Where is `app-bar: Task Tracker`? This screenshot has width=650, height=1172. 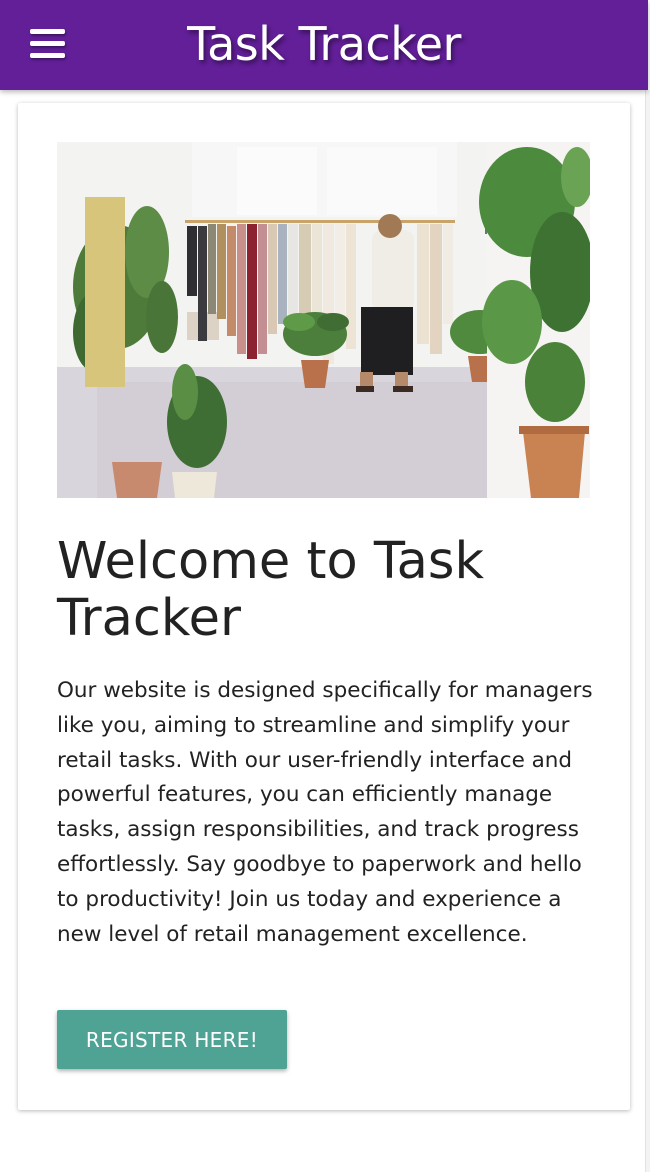 app-bar: Task Tracker is located at coordinates (324, 45).